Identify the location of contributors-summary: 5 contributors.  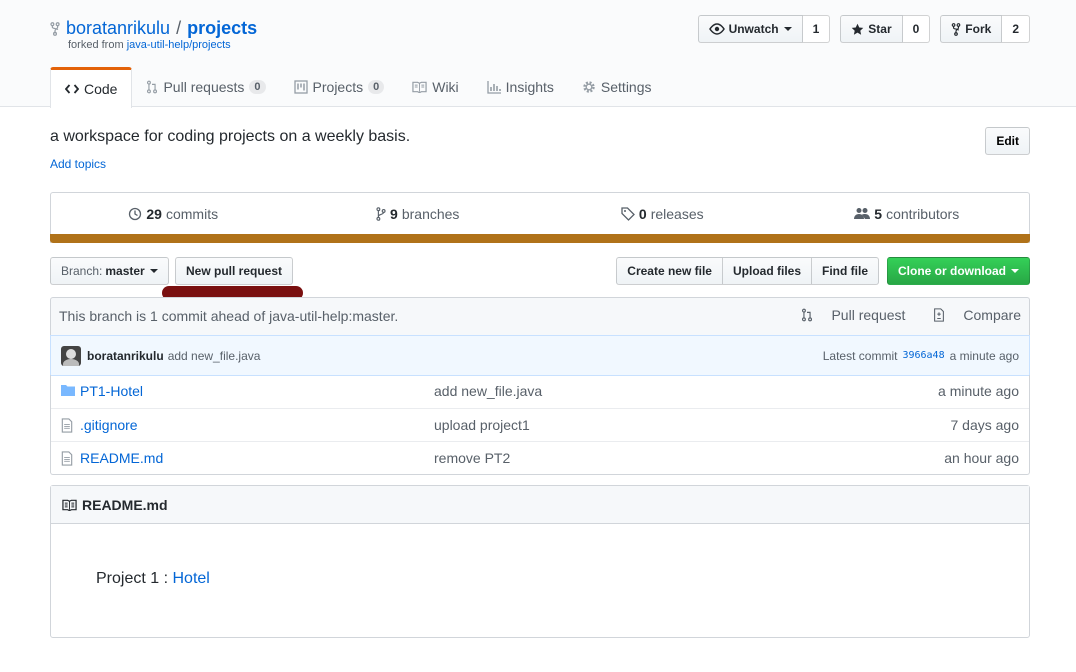
(907, 213).